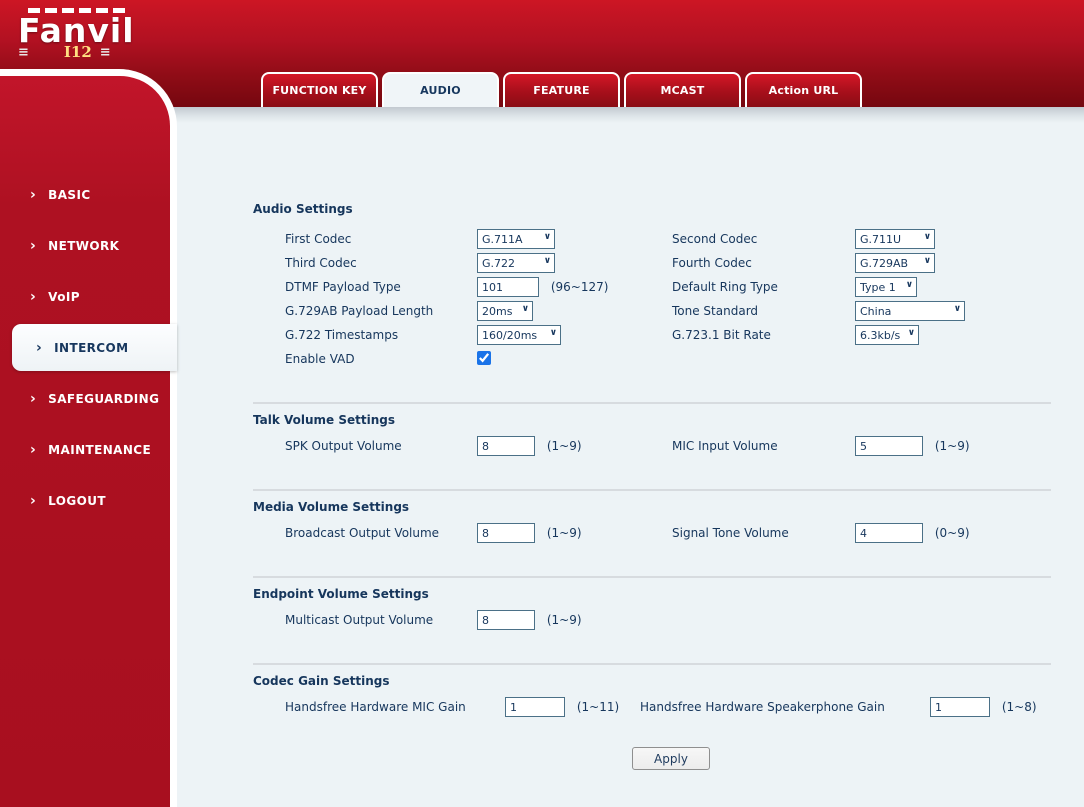  What do you see at coordinates (321, 681) in the screenshot?
I see `codec-gain-heading: Codec Gain Settings` at bounding box center [321, 681].